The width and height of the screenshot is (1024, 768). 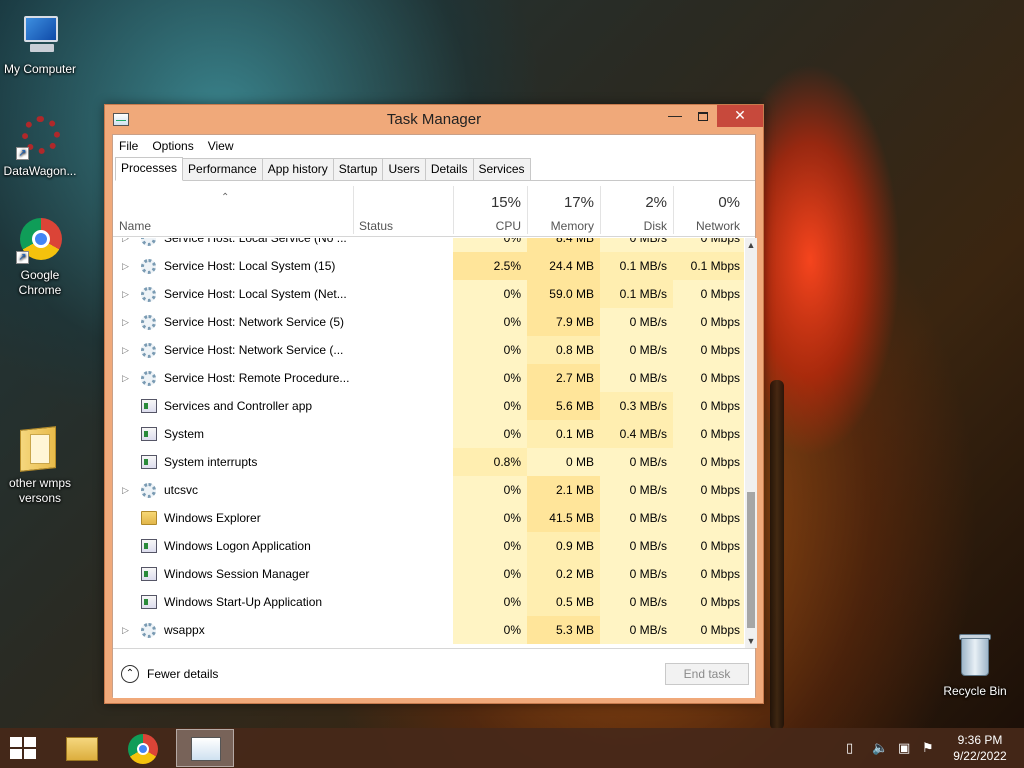 I want to click on notification-flag-icon: ⚑, so click(x=928, y=748).